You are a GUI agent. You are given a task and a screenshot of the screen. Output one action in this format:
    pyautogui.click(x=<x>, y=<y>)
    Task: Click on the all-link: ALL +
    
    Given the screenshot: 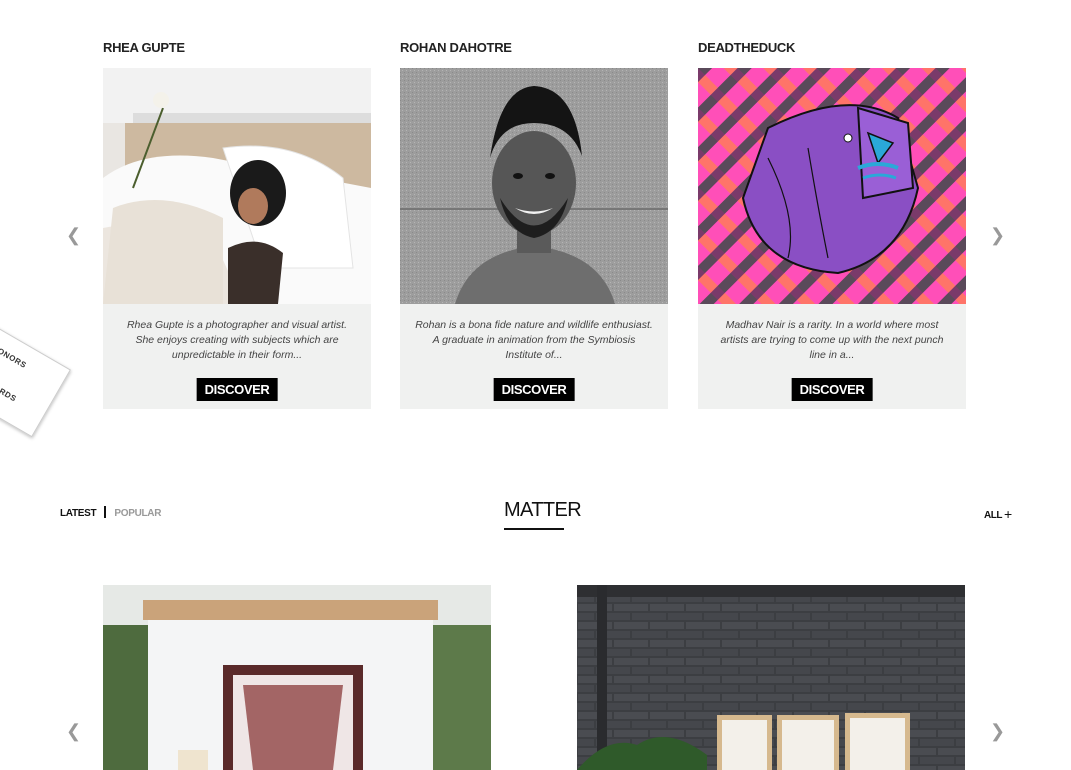 What is the action you would take?
    pyautogui.click(x=998, y=514)
    